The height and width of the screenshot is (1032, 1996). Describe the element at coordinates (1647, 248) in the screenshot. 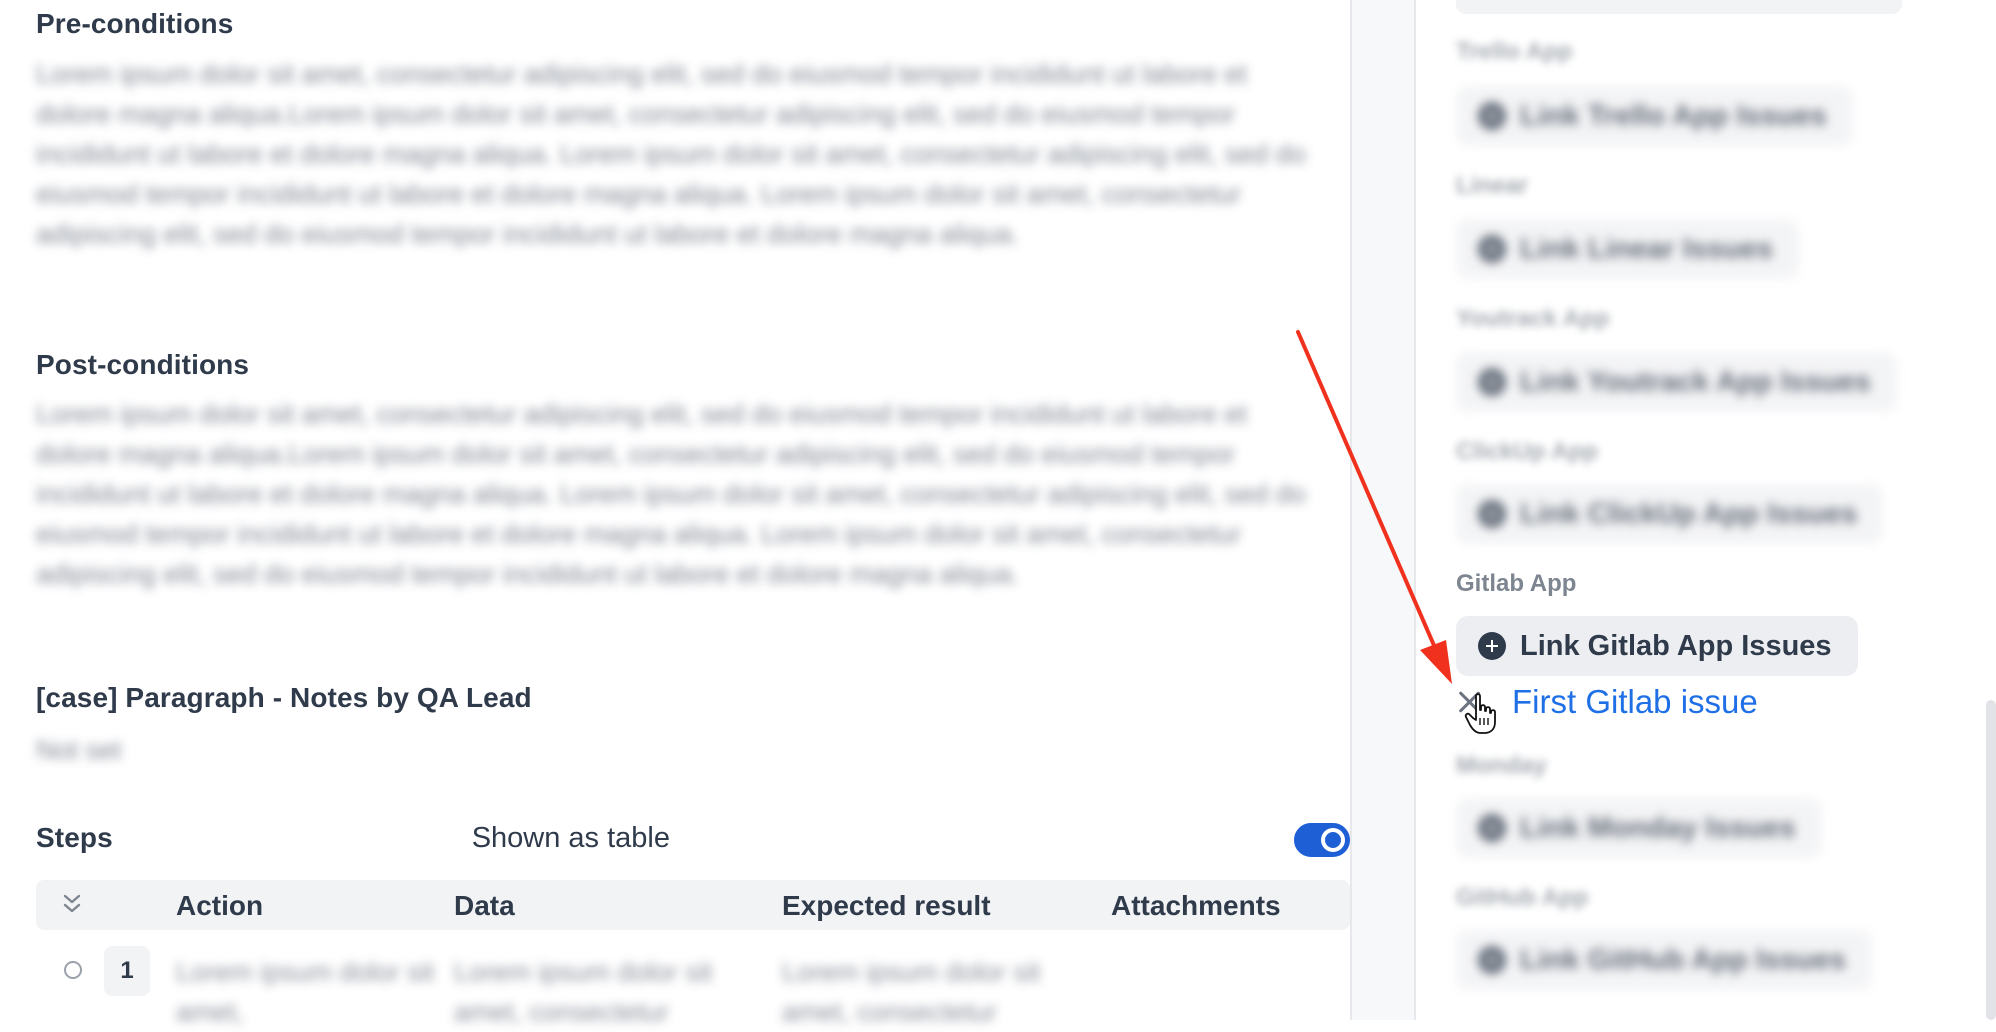

I see `link-button-label: Link Linear Issues` at that location.